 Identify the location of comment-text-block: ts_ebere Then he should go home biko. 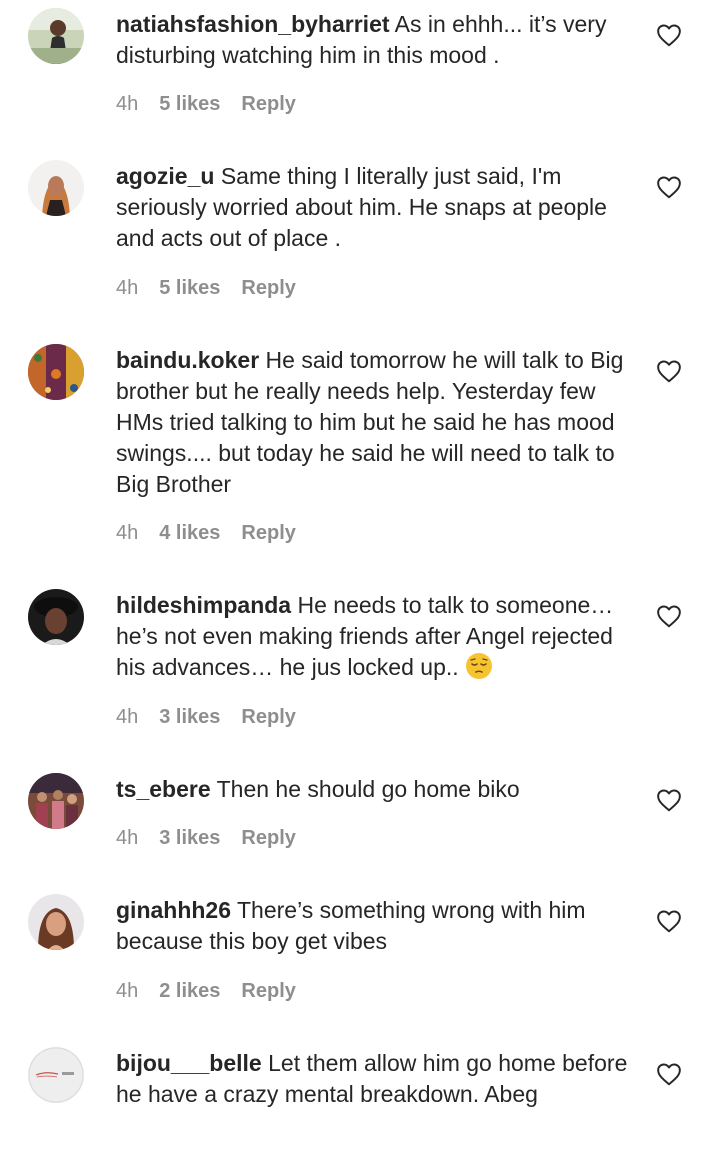
(373, 789).